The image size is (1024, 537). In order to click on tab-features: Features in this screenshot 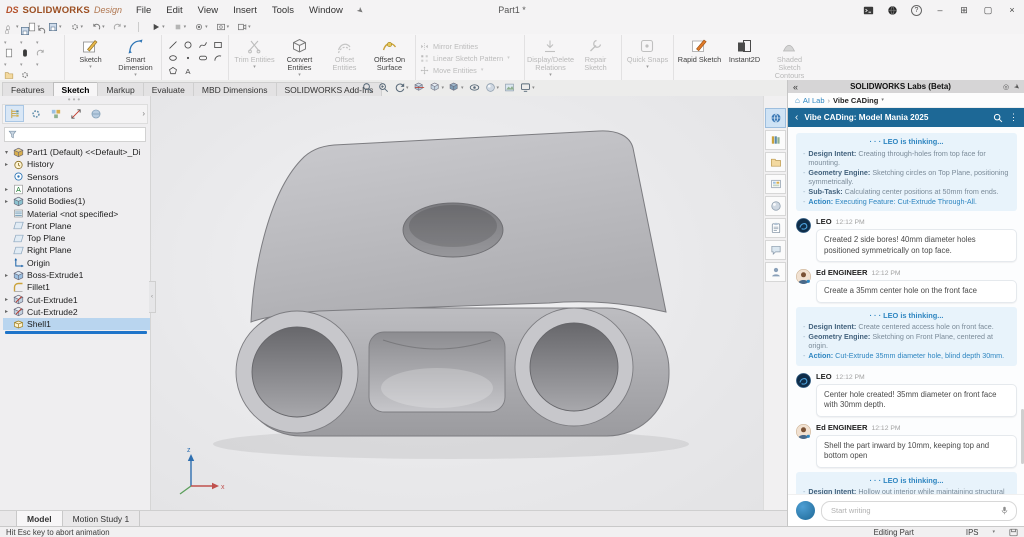, I will do `click(28, 88)`.